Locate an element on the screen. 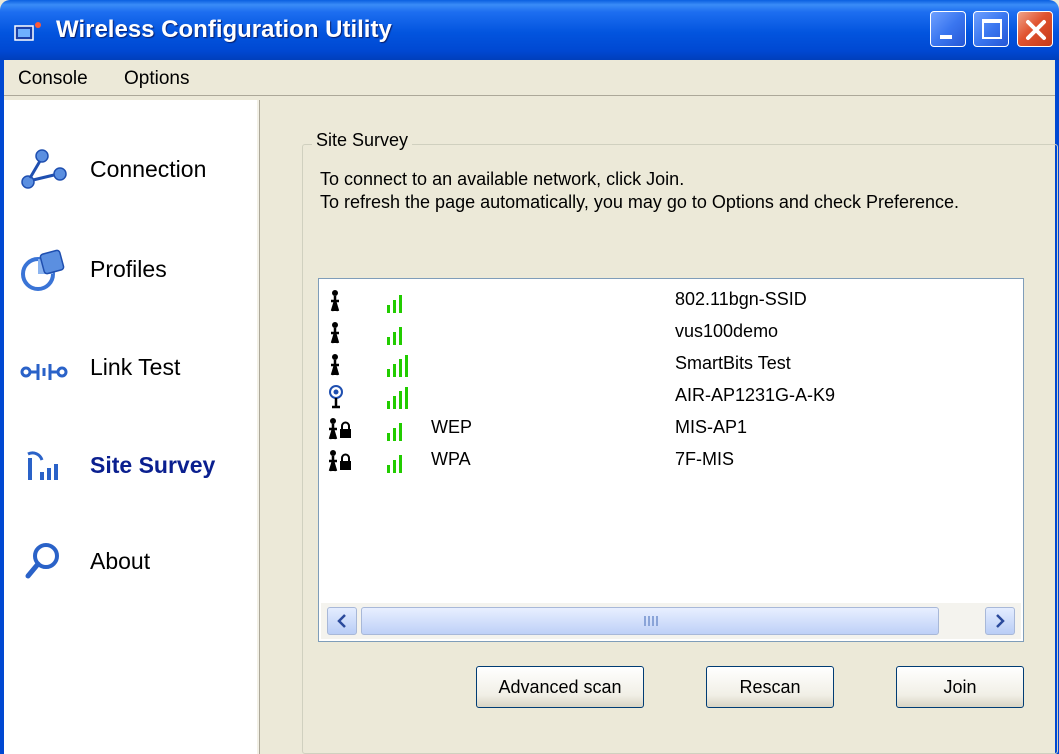  network-row: vus100demo is located at coordinates (669, 333).